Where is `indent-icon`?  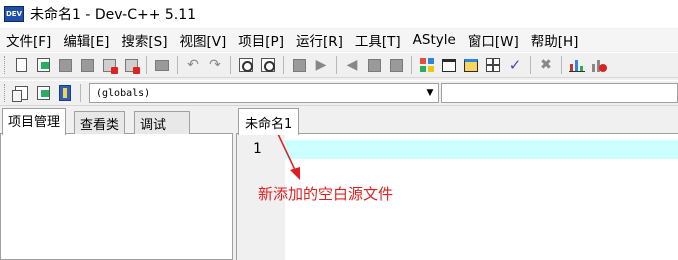
indent-icon is located at coordinates (299, 65).